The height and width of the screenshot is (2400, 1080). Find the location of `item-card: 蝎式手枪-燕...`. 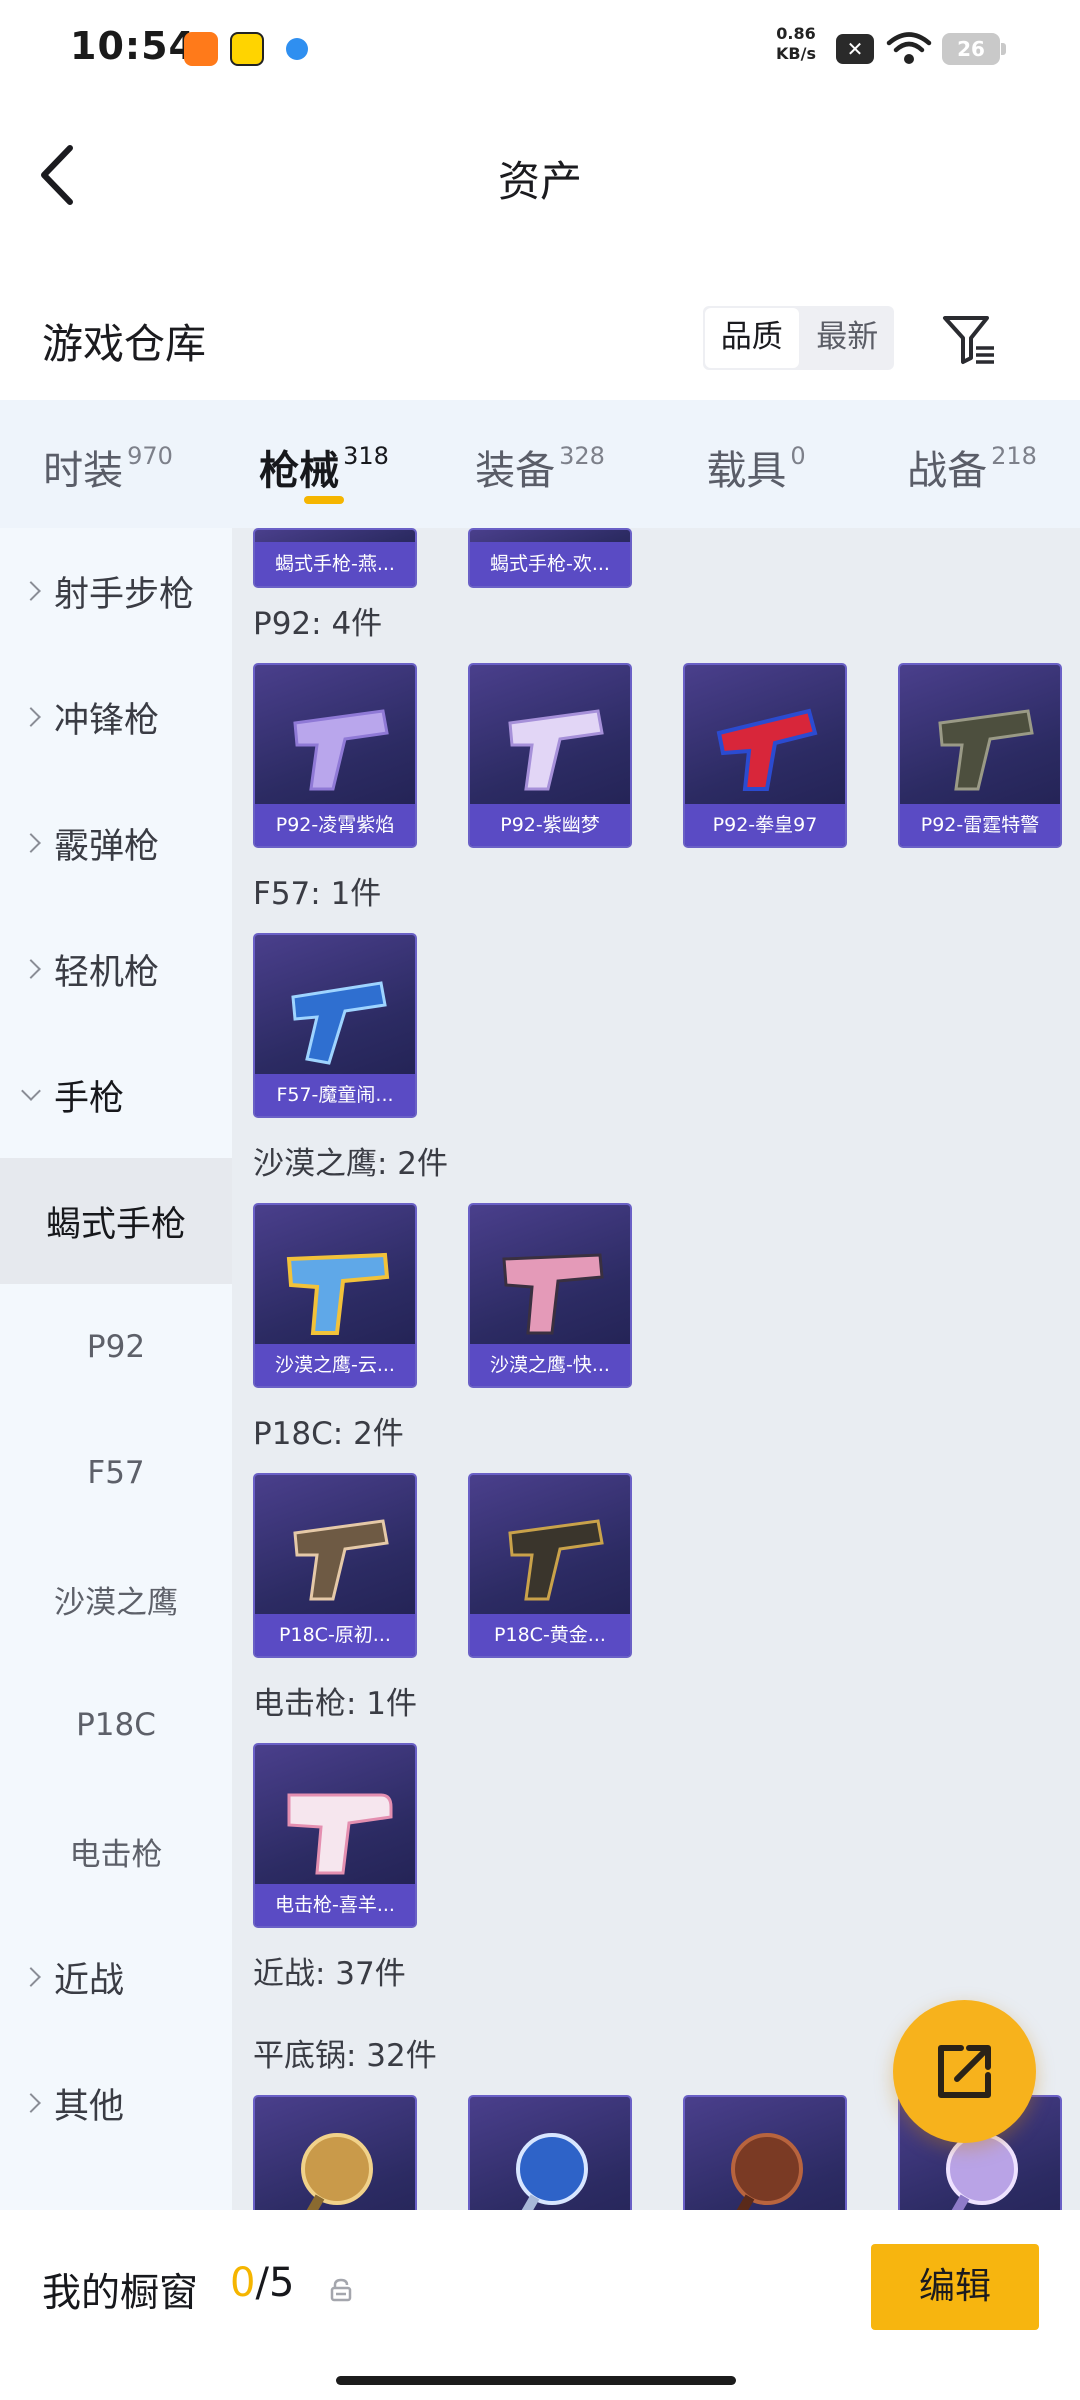

item-card: 蝎式手枪-燕... is located at coordinates (335, 558).